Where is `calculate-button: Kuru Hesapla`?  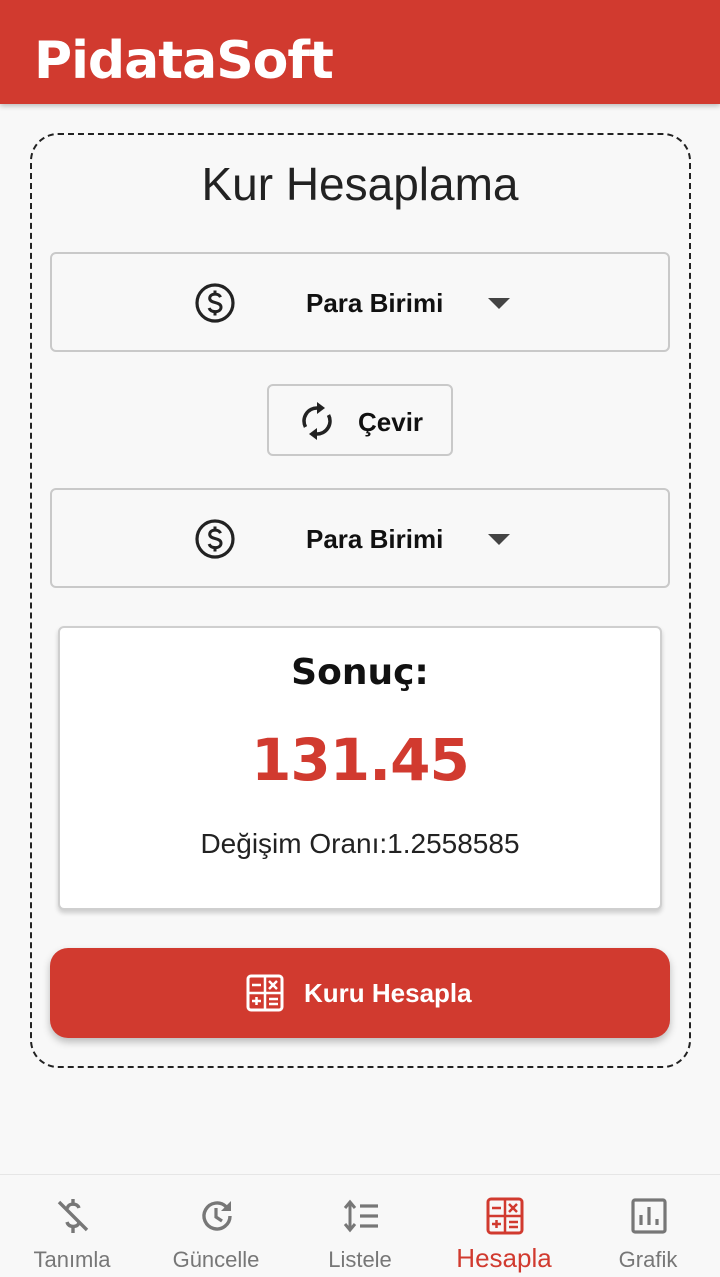 calculate-button: Kuru Hesapla is located at coordinates (360, 993).